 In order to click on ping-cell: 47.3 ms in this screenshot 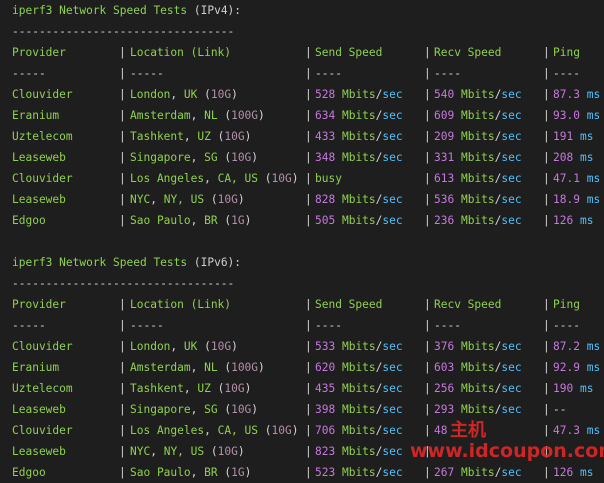, I will do `click(576, 430)`.